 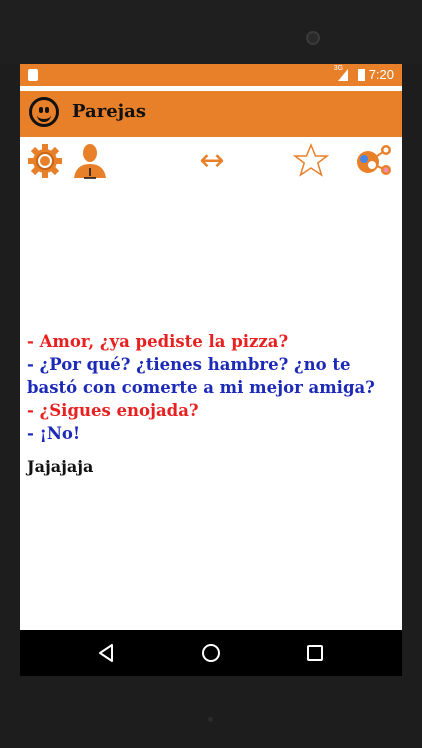 I want to click on device-bottom-bezel, so click(x=211, y=712).